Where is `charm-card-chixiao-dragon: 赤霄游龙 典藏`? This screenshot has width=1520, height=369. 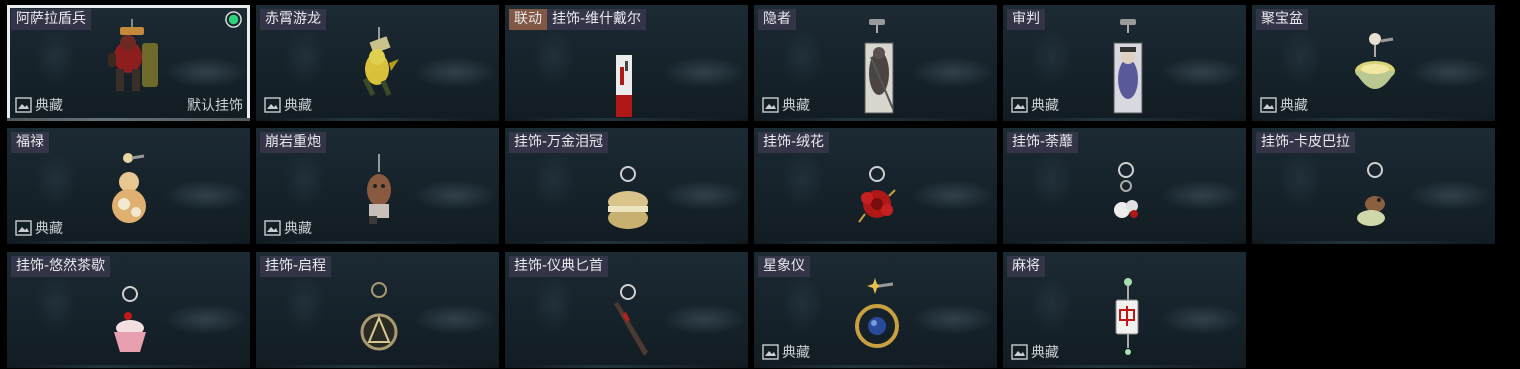
charm-card-chixiao-dragon: 赤霄游龙 典藏 is located at coordinates (377, 63).